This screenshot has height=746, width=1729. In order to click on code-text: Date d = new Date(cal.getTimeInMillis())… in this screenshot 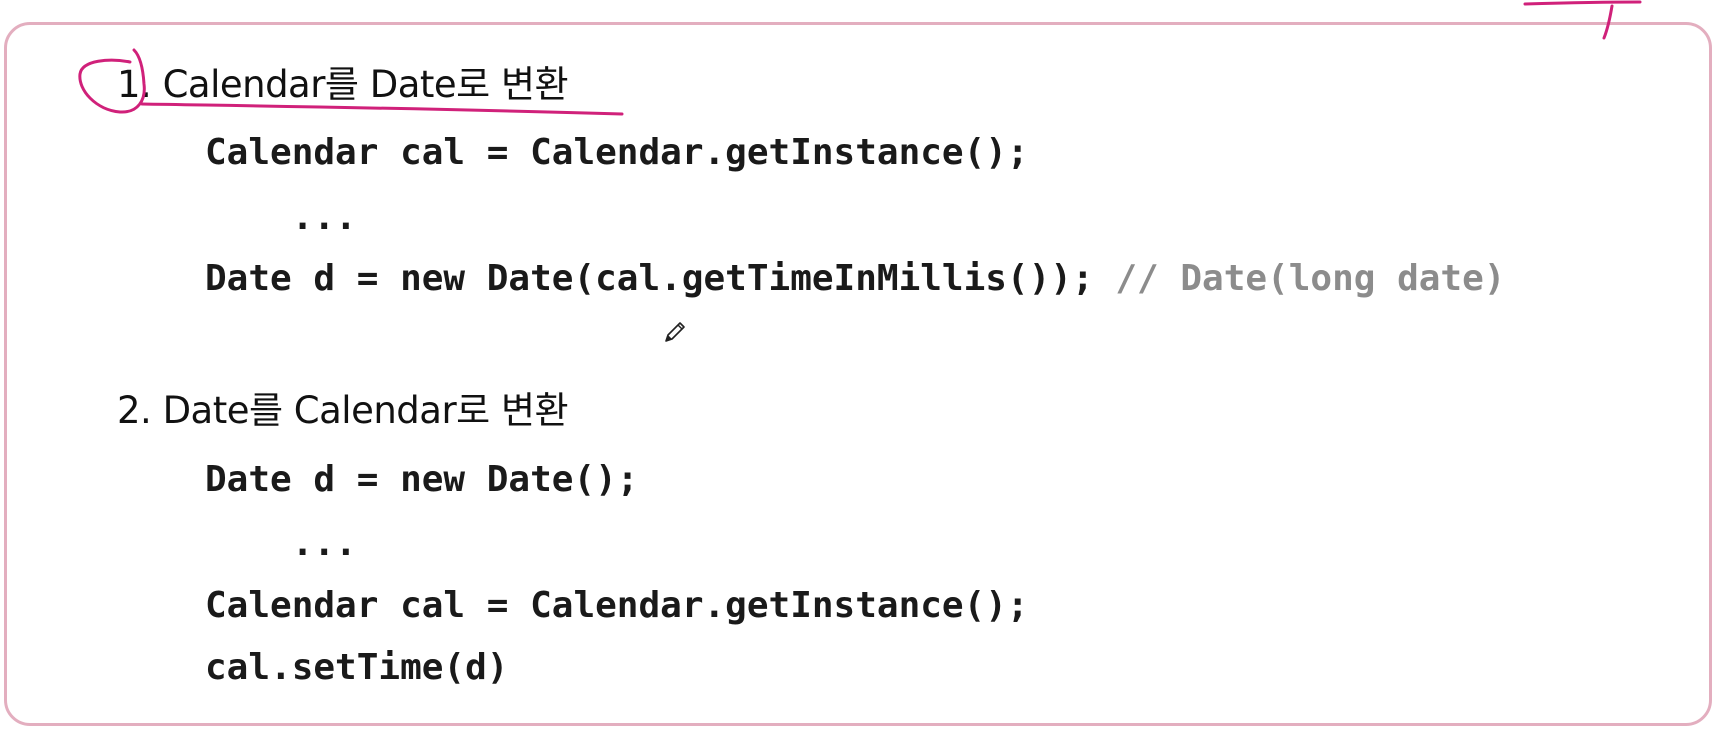, I will do `click(649, 278)`.